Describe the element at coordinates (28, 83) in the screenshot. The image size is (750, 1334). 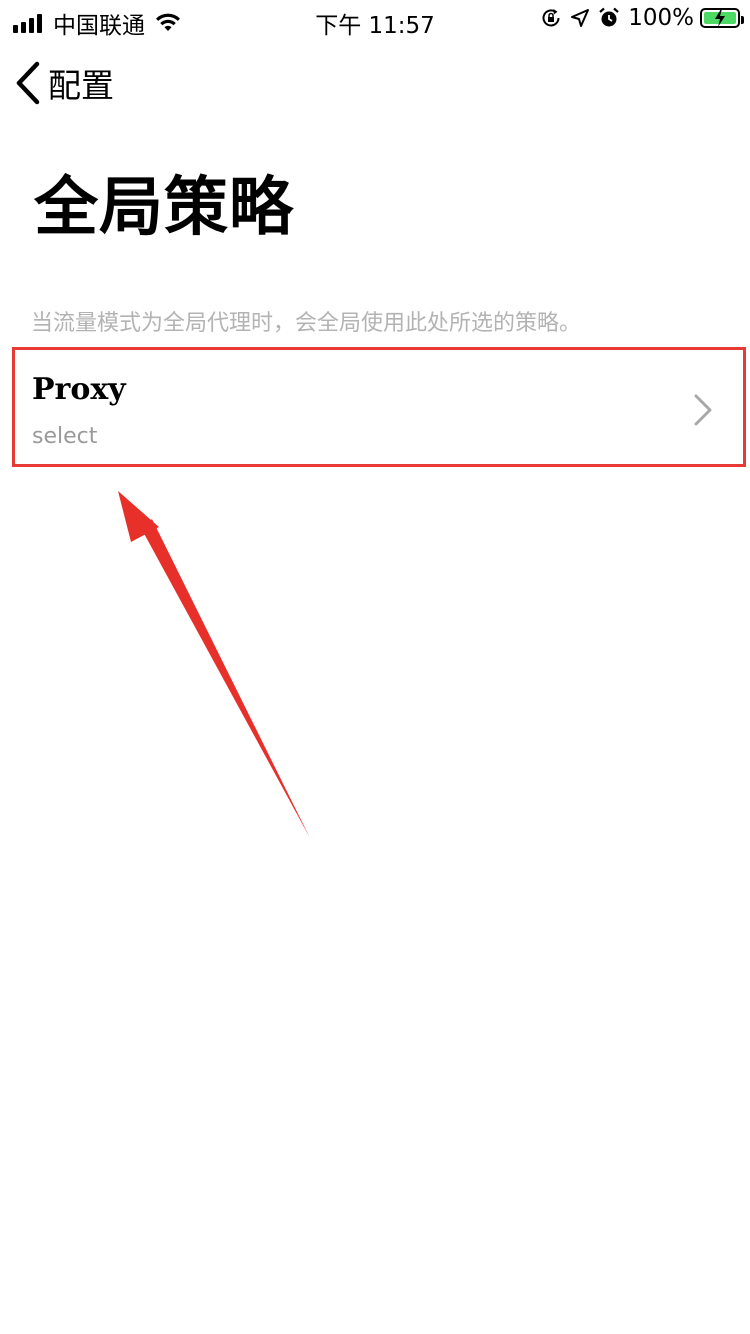
I see `chevron-left-icon` at that location.